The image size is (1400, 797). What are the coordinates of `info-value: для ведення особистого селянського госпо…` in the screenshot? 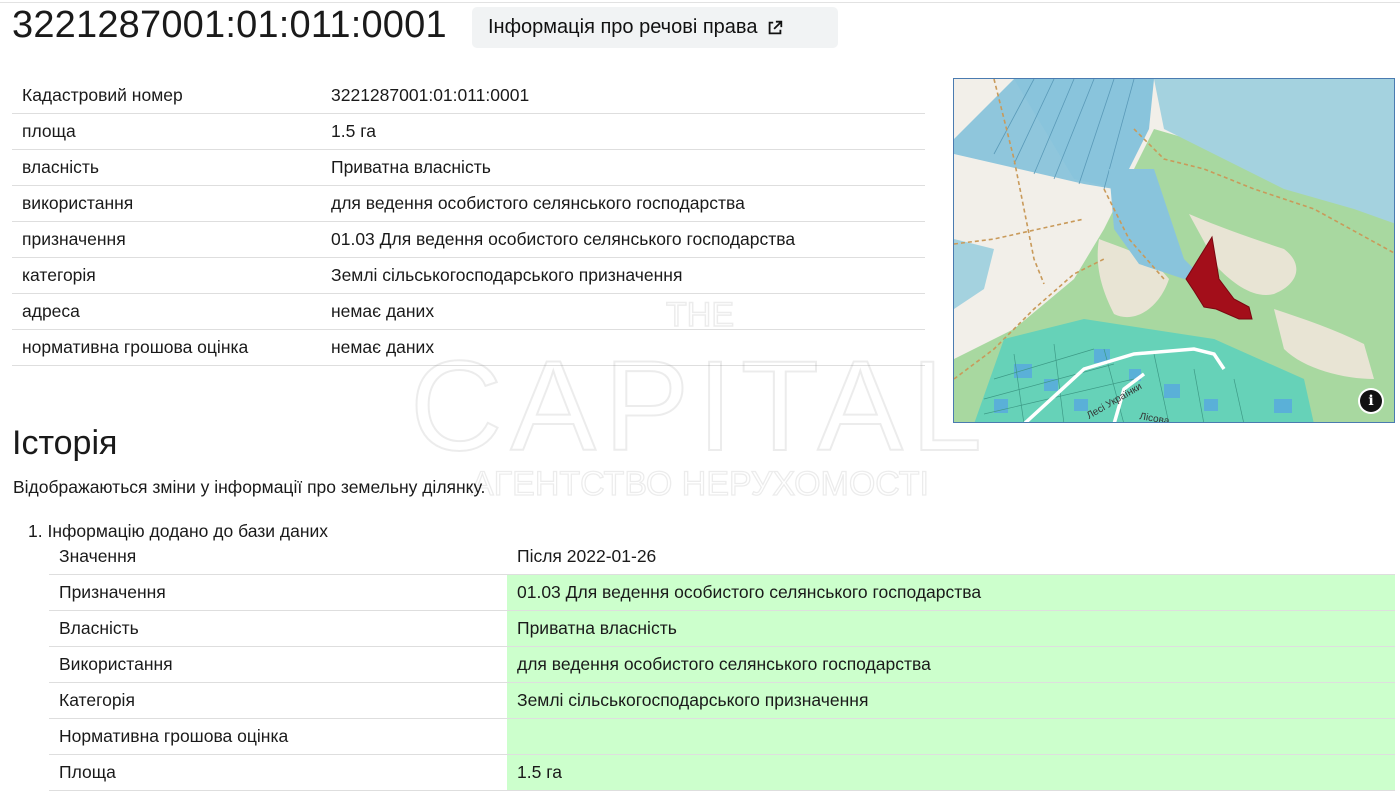 It's located at (623, 203).